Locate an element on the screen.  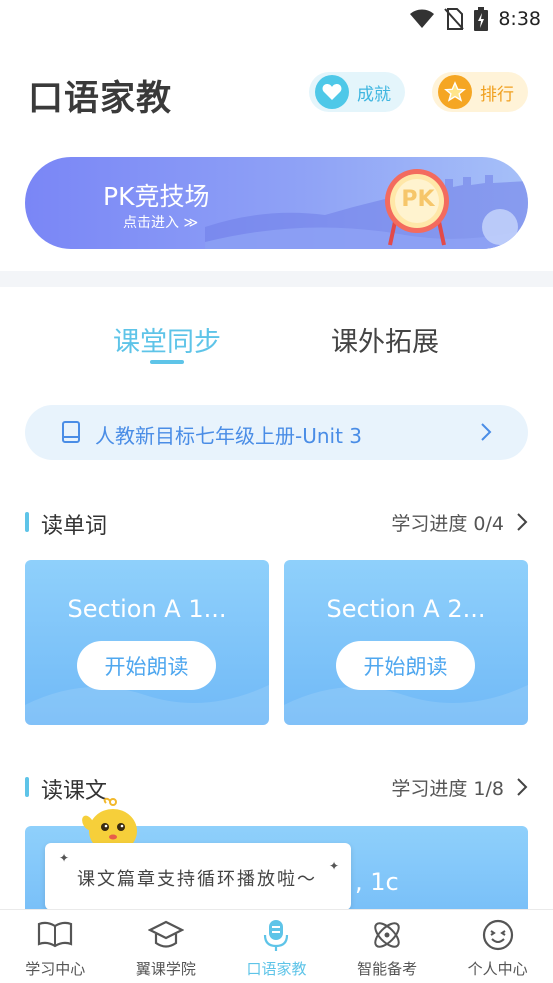
text-card-title: , 1c is located at coordinates (377, 882).